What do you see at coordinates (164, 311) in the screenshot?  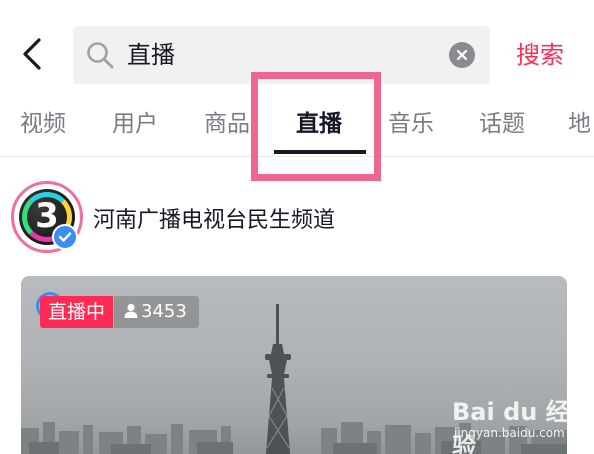 I see `viewer-count: 3453` at bounding box center [164, 311].